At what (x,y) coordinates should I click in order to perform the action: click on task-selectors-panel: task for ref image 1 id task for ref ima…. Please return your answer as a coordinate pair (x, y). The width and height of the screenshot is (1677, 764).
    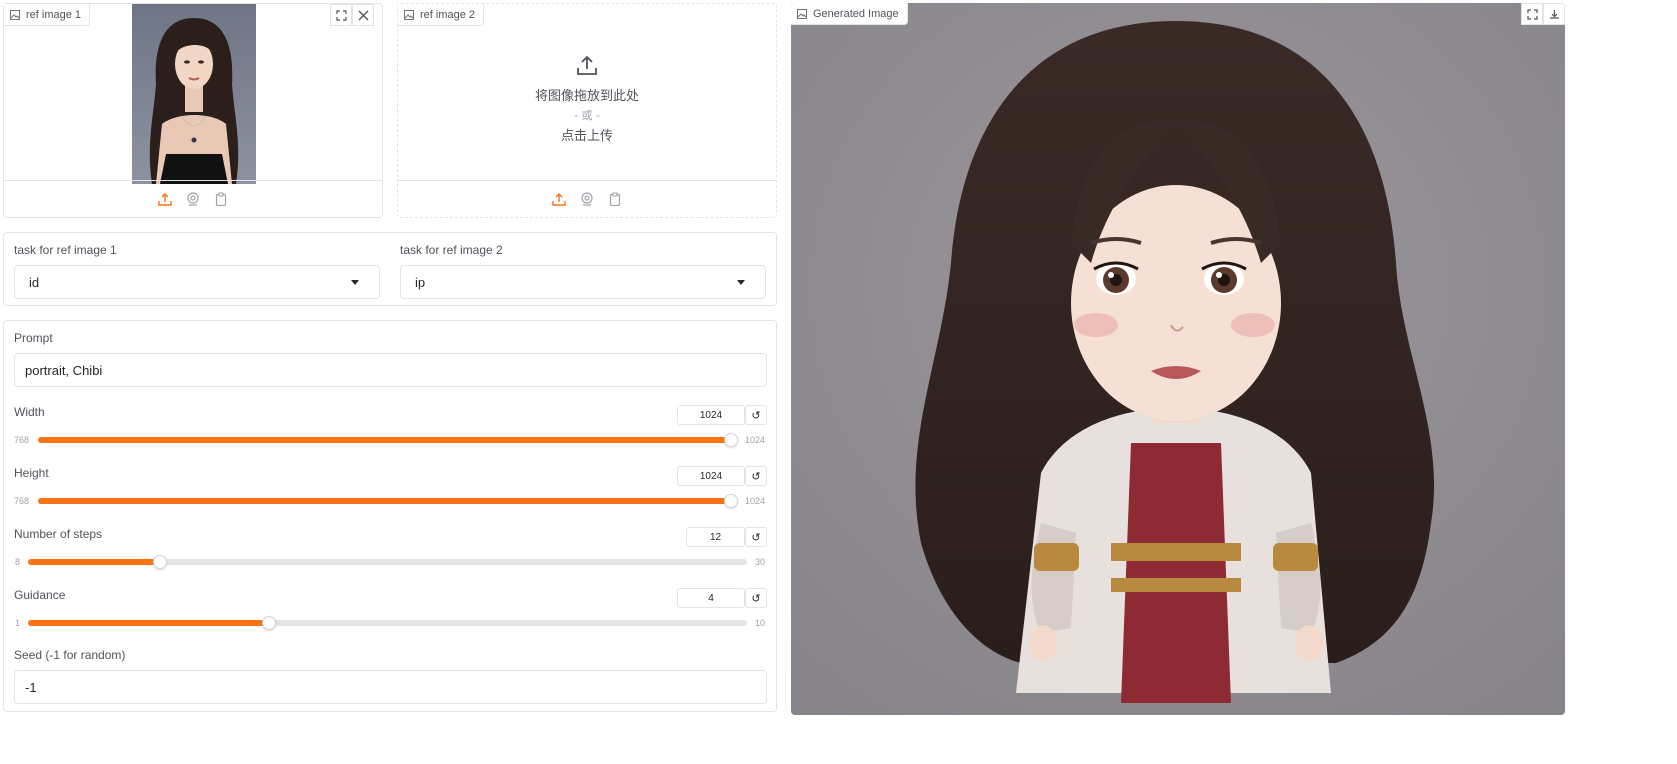
    Looking at the image, I should click on (390, 269).